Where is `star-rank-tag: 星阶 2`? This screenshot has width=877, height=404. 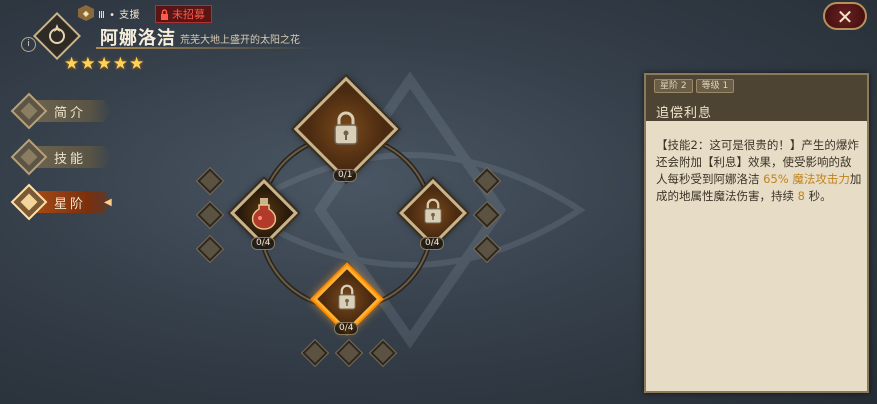
star-rank-tag: 星阶 2 is located at coordinates (673, 86).